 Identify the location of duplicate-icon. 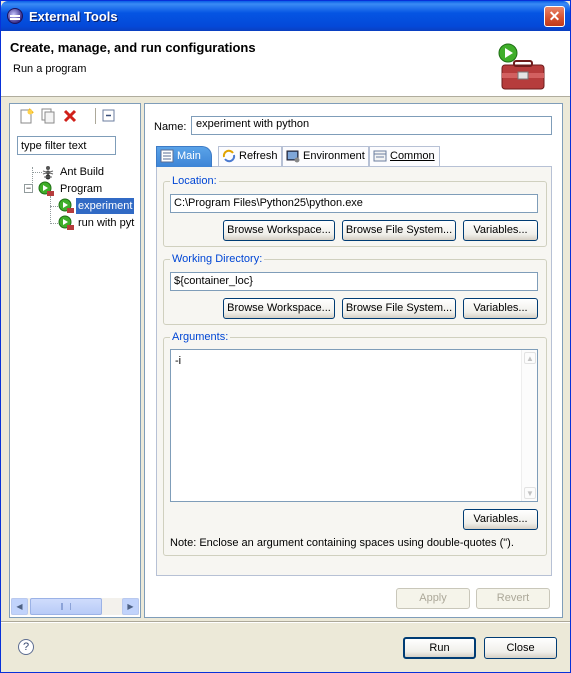
(48, 116).